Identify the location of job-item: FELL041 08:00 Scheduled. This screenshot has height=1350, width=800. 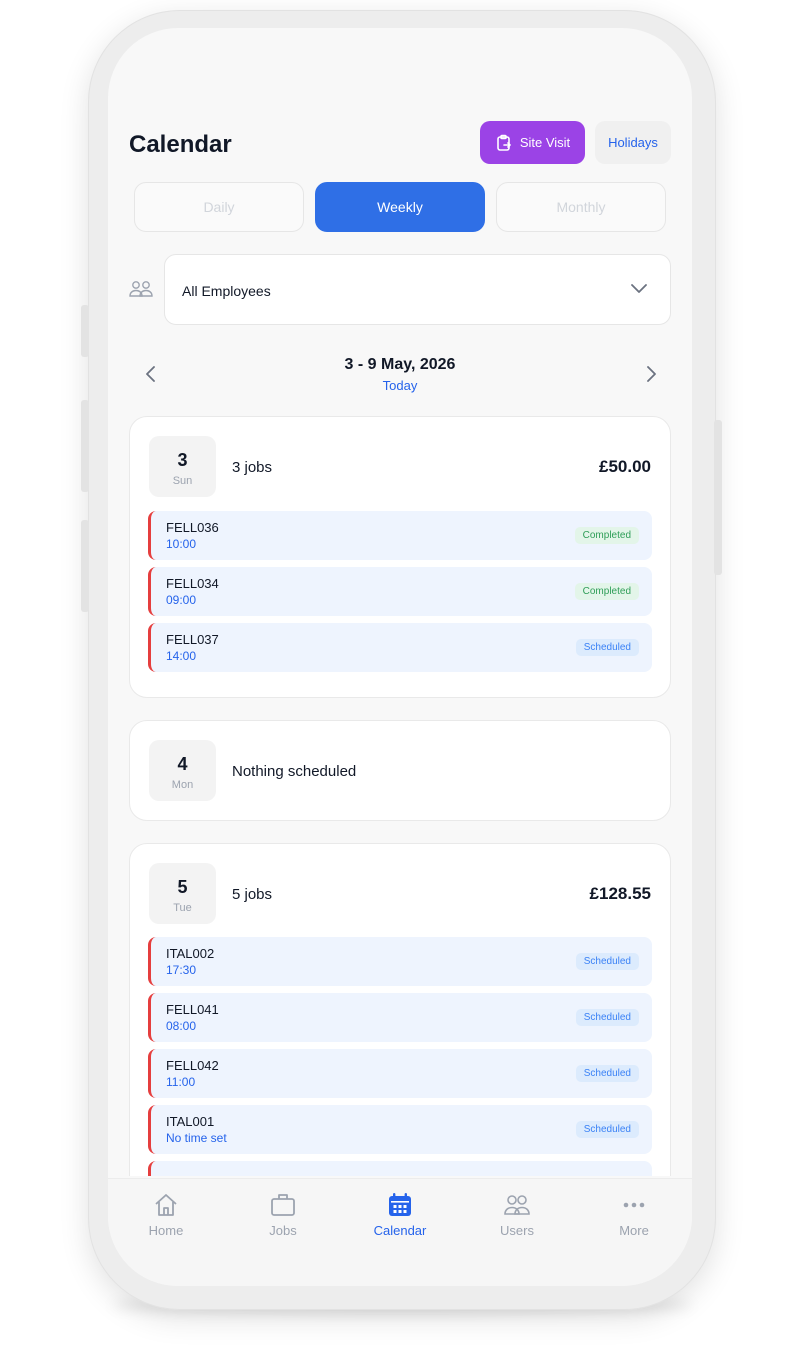
(400, 1017).